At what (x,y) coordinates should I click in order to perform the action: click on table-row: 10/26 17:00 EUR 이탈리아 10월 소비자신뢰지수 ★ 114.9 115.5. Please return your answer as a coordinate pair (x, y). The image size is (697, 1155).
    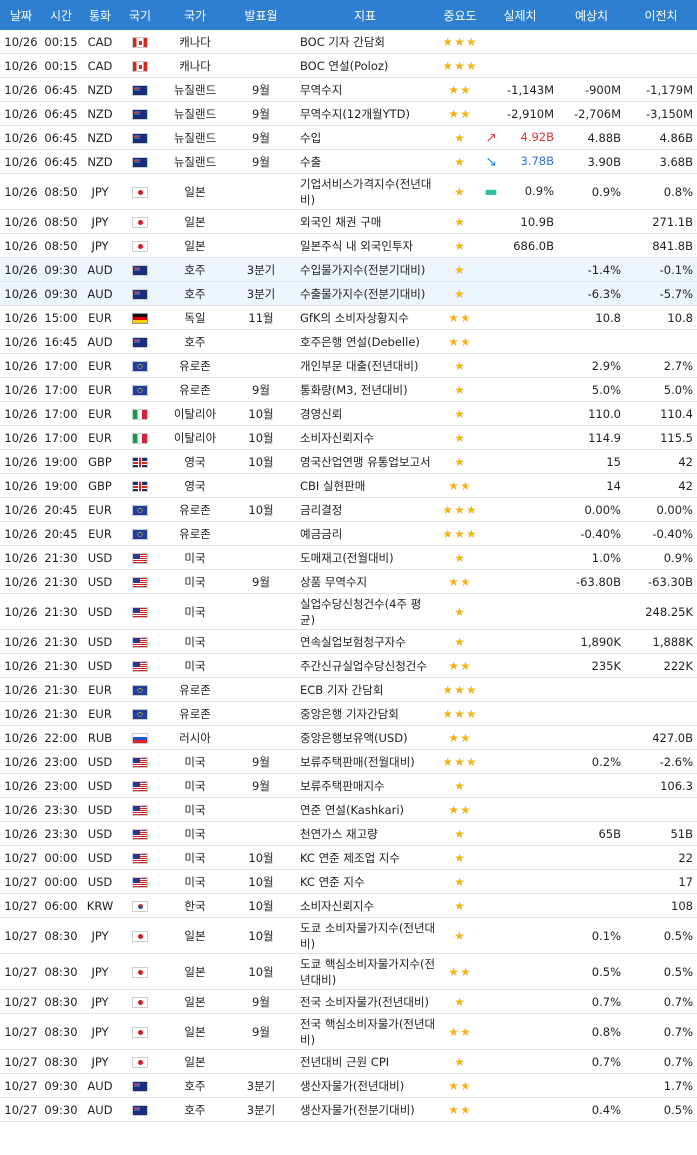
    Looking at the image, I should click on (348, 437).